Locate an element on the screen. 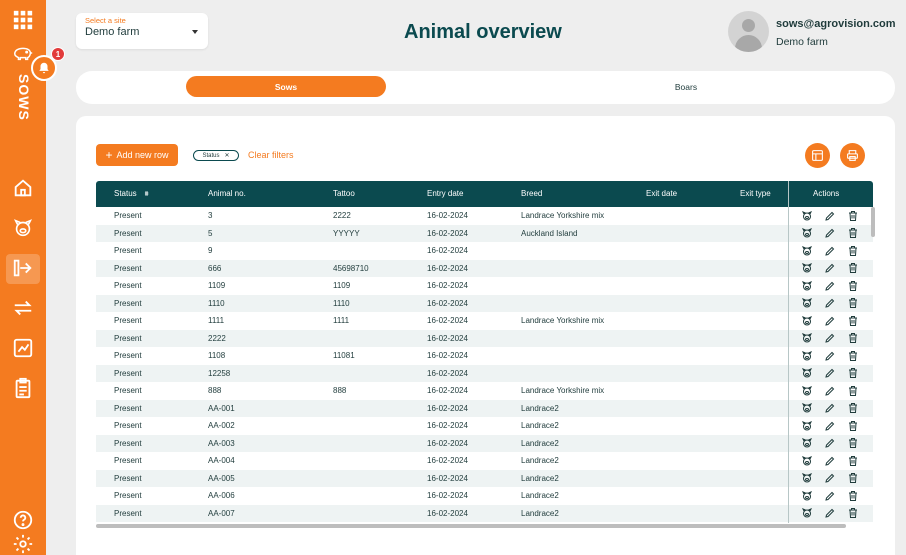 Image resolution: width=906 pixels, height=555 pixels. site-select: Select a site Demo farm is located at coordinates (142, 31).